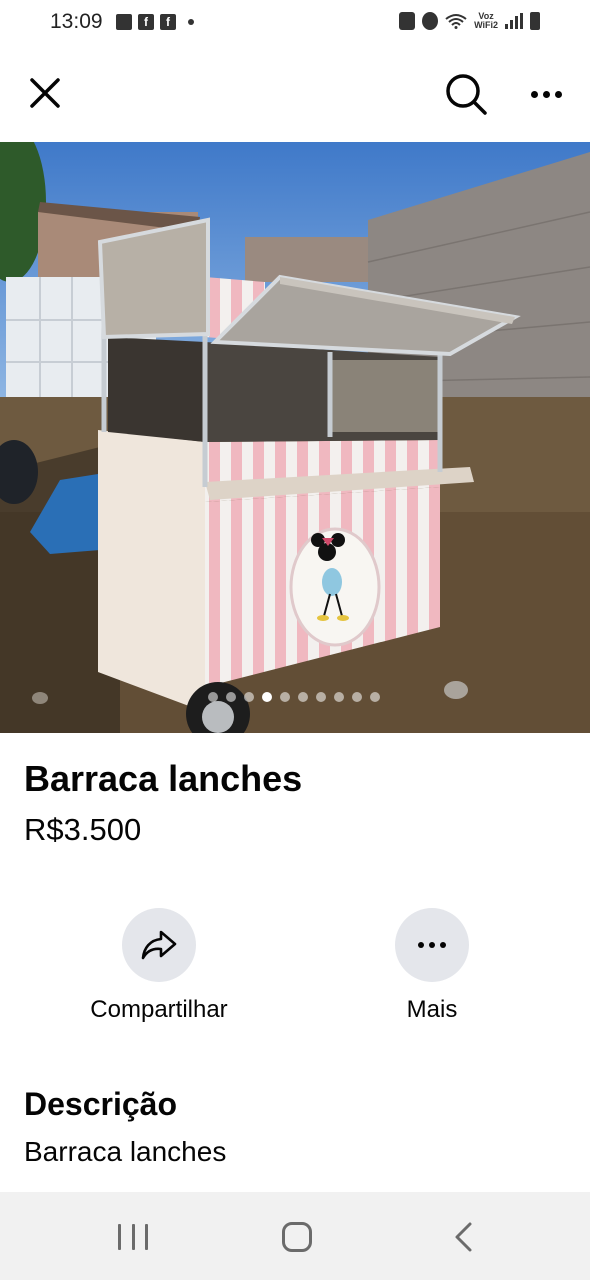  I want to click on back-button, so click(463, 1237).